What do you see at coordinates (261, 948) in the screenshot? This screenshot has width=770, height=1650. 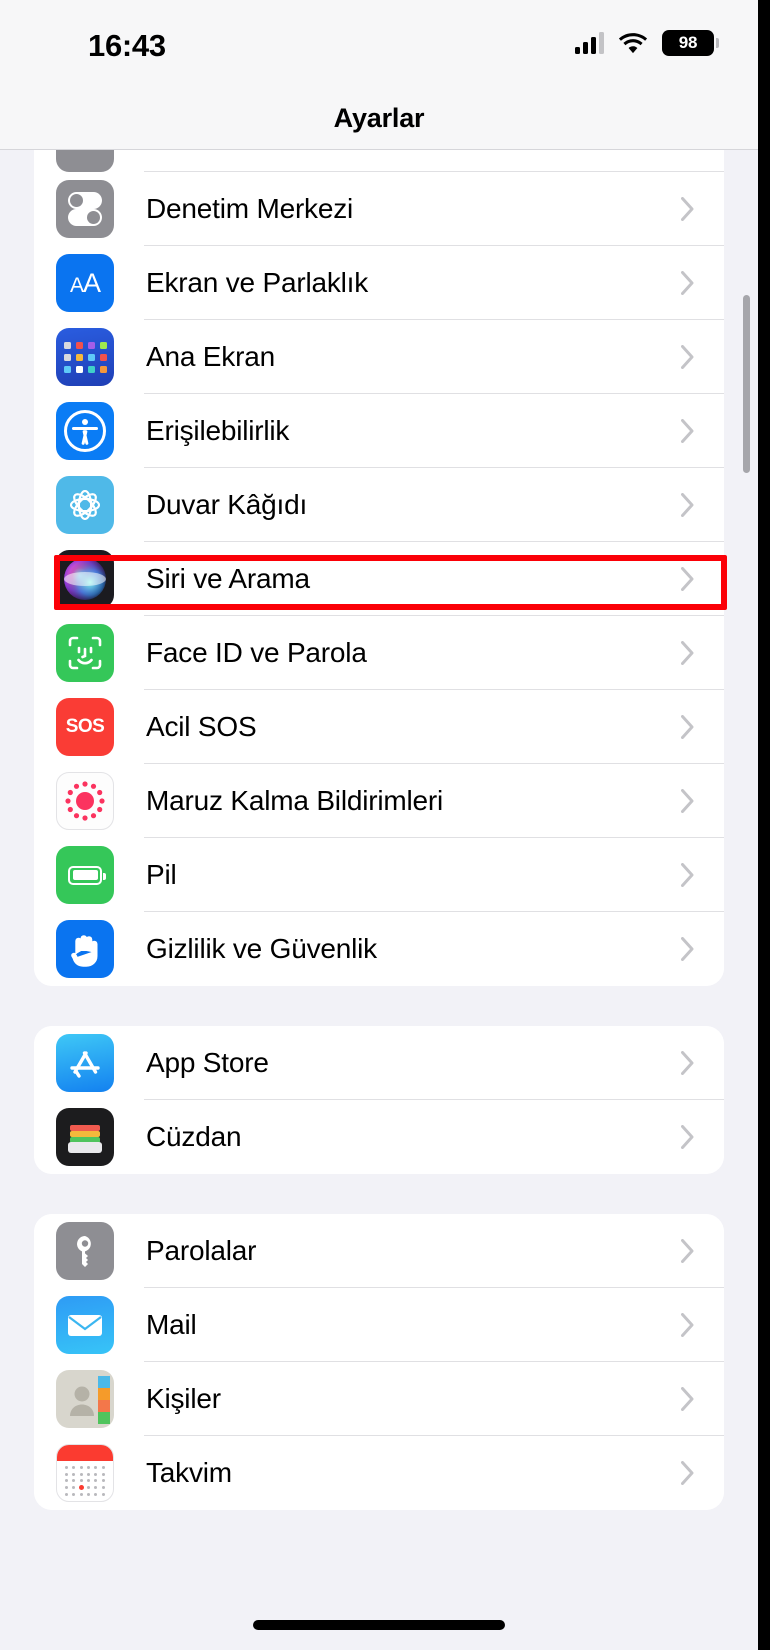 I see `settings-row-label: Gizlilik ve Güvenlik` at bounding box center [261, 948].